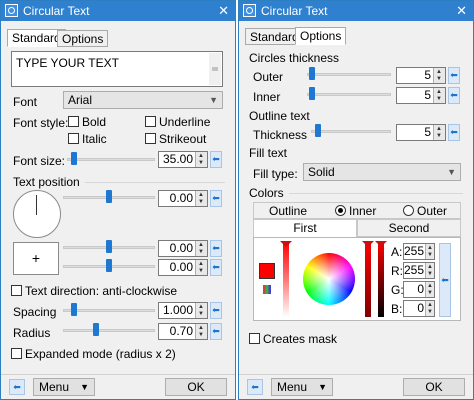 The image size is (474, 400). Describe the element at coordinates (185, 122) in the screenshot. I see `underline-label: Underline` at that location.